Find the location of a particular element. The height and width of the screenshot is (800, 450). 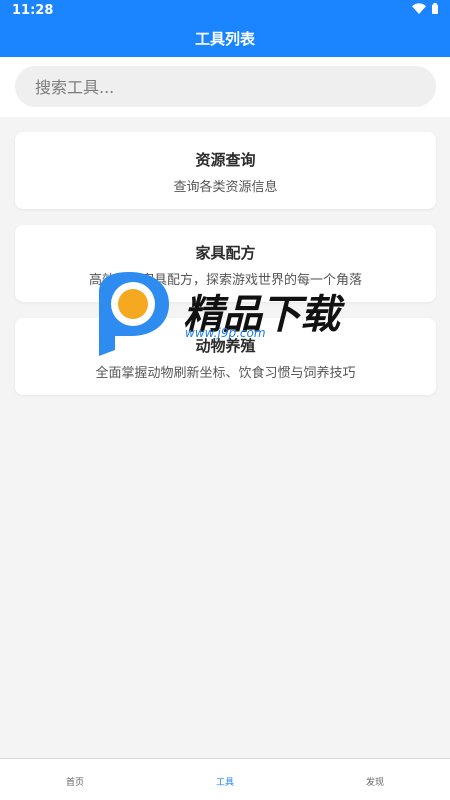

card-title: 资源查询 is located at coordinates (225, 160).